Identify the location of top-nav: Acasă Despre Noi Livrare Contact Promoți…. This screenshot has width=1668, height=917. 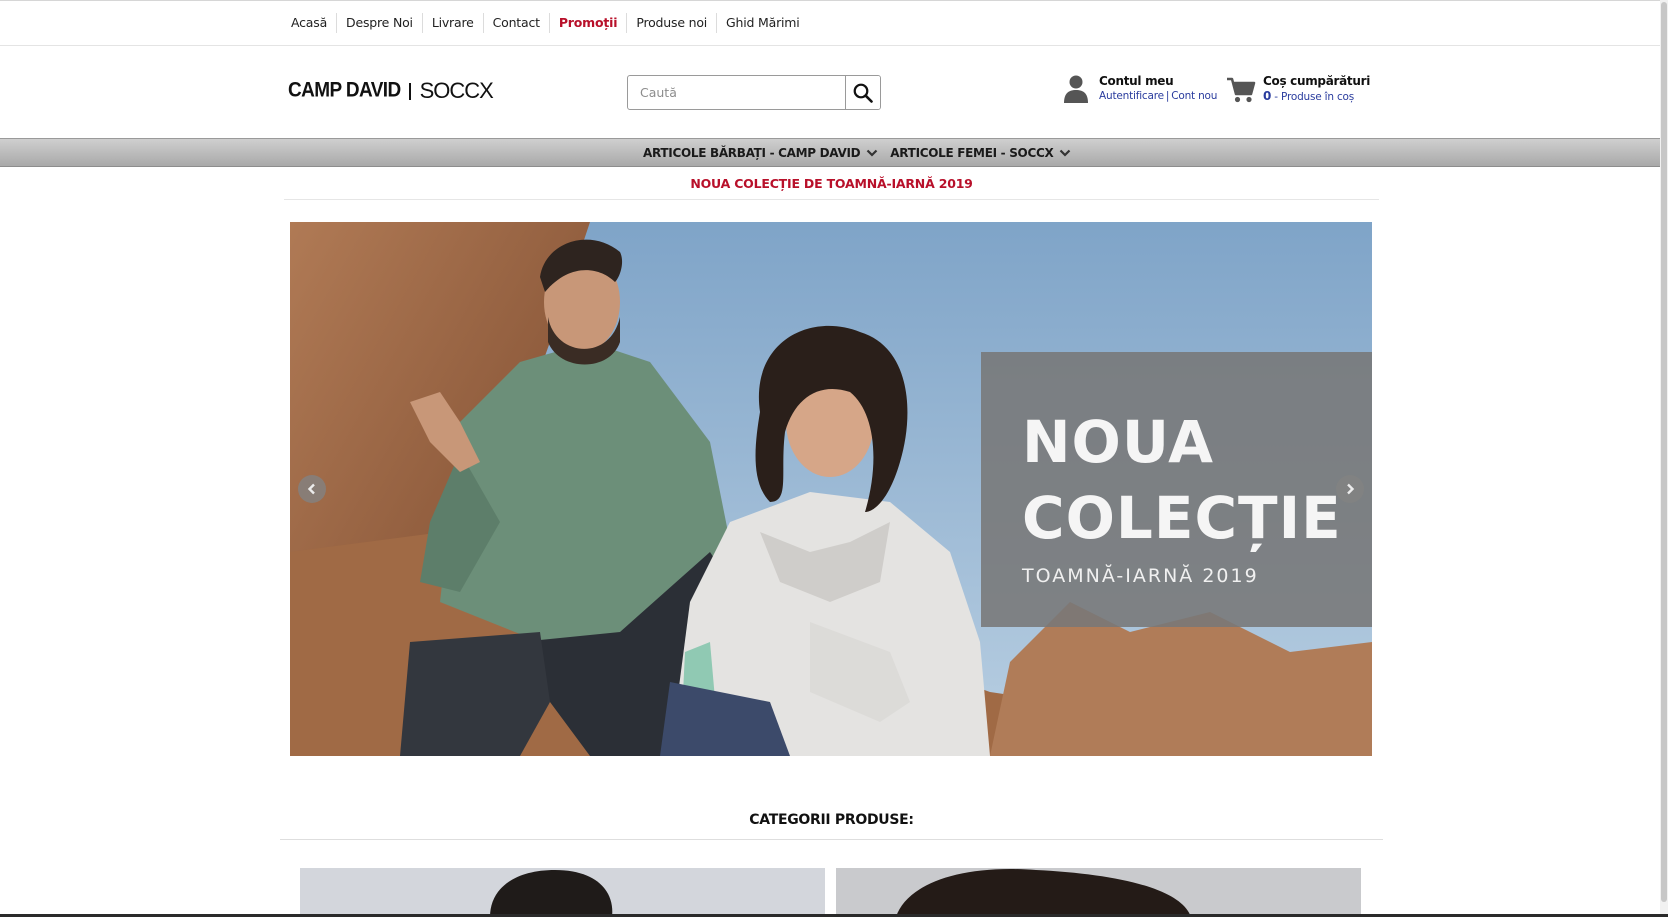
(546, 23).